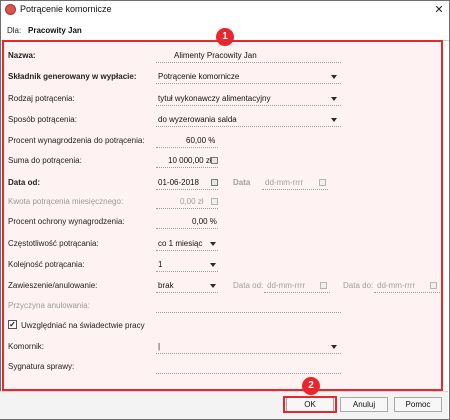 This screenshot has width=450, height=420. Describe the element at coordinates (197, 119) in the screenshot. I see `deduction-method-select: do wyzerowania salda` at that location.